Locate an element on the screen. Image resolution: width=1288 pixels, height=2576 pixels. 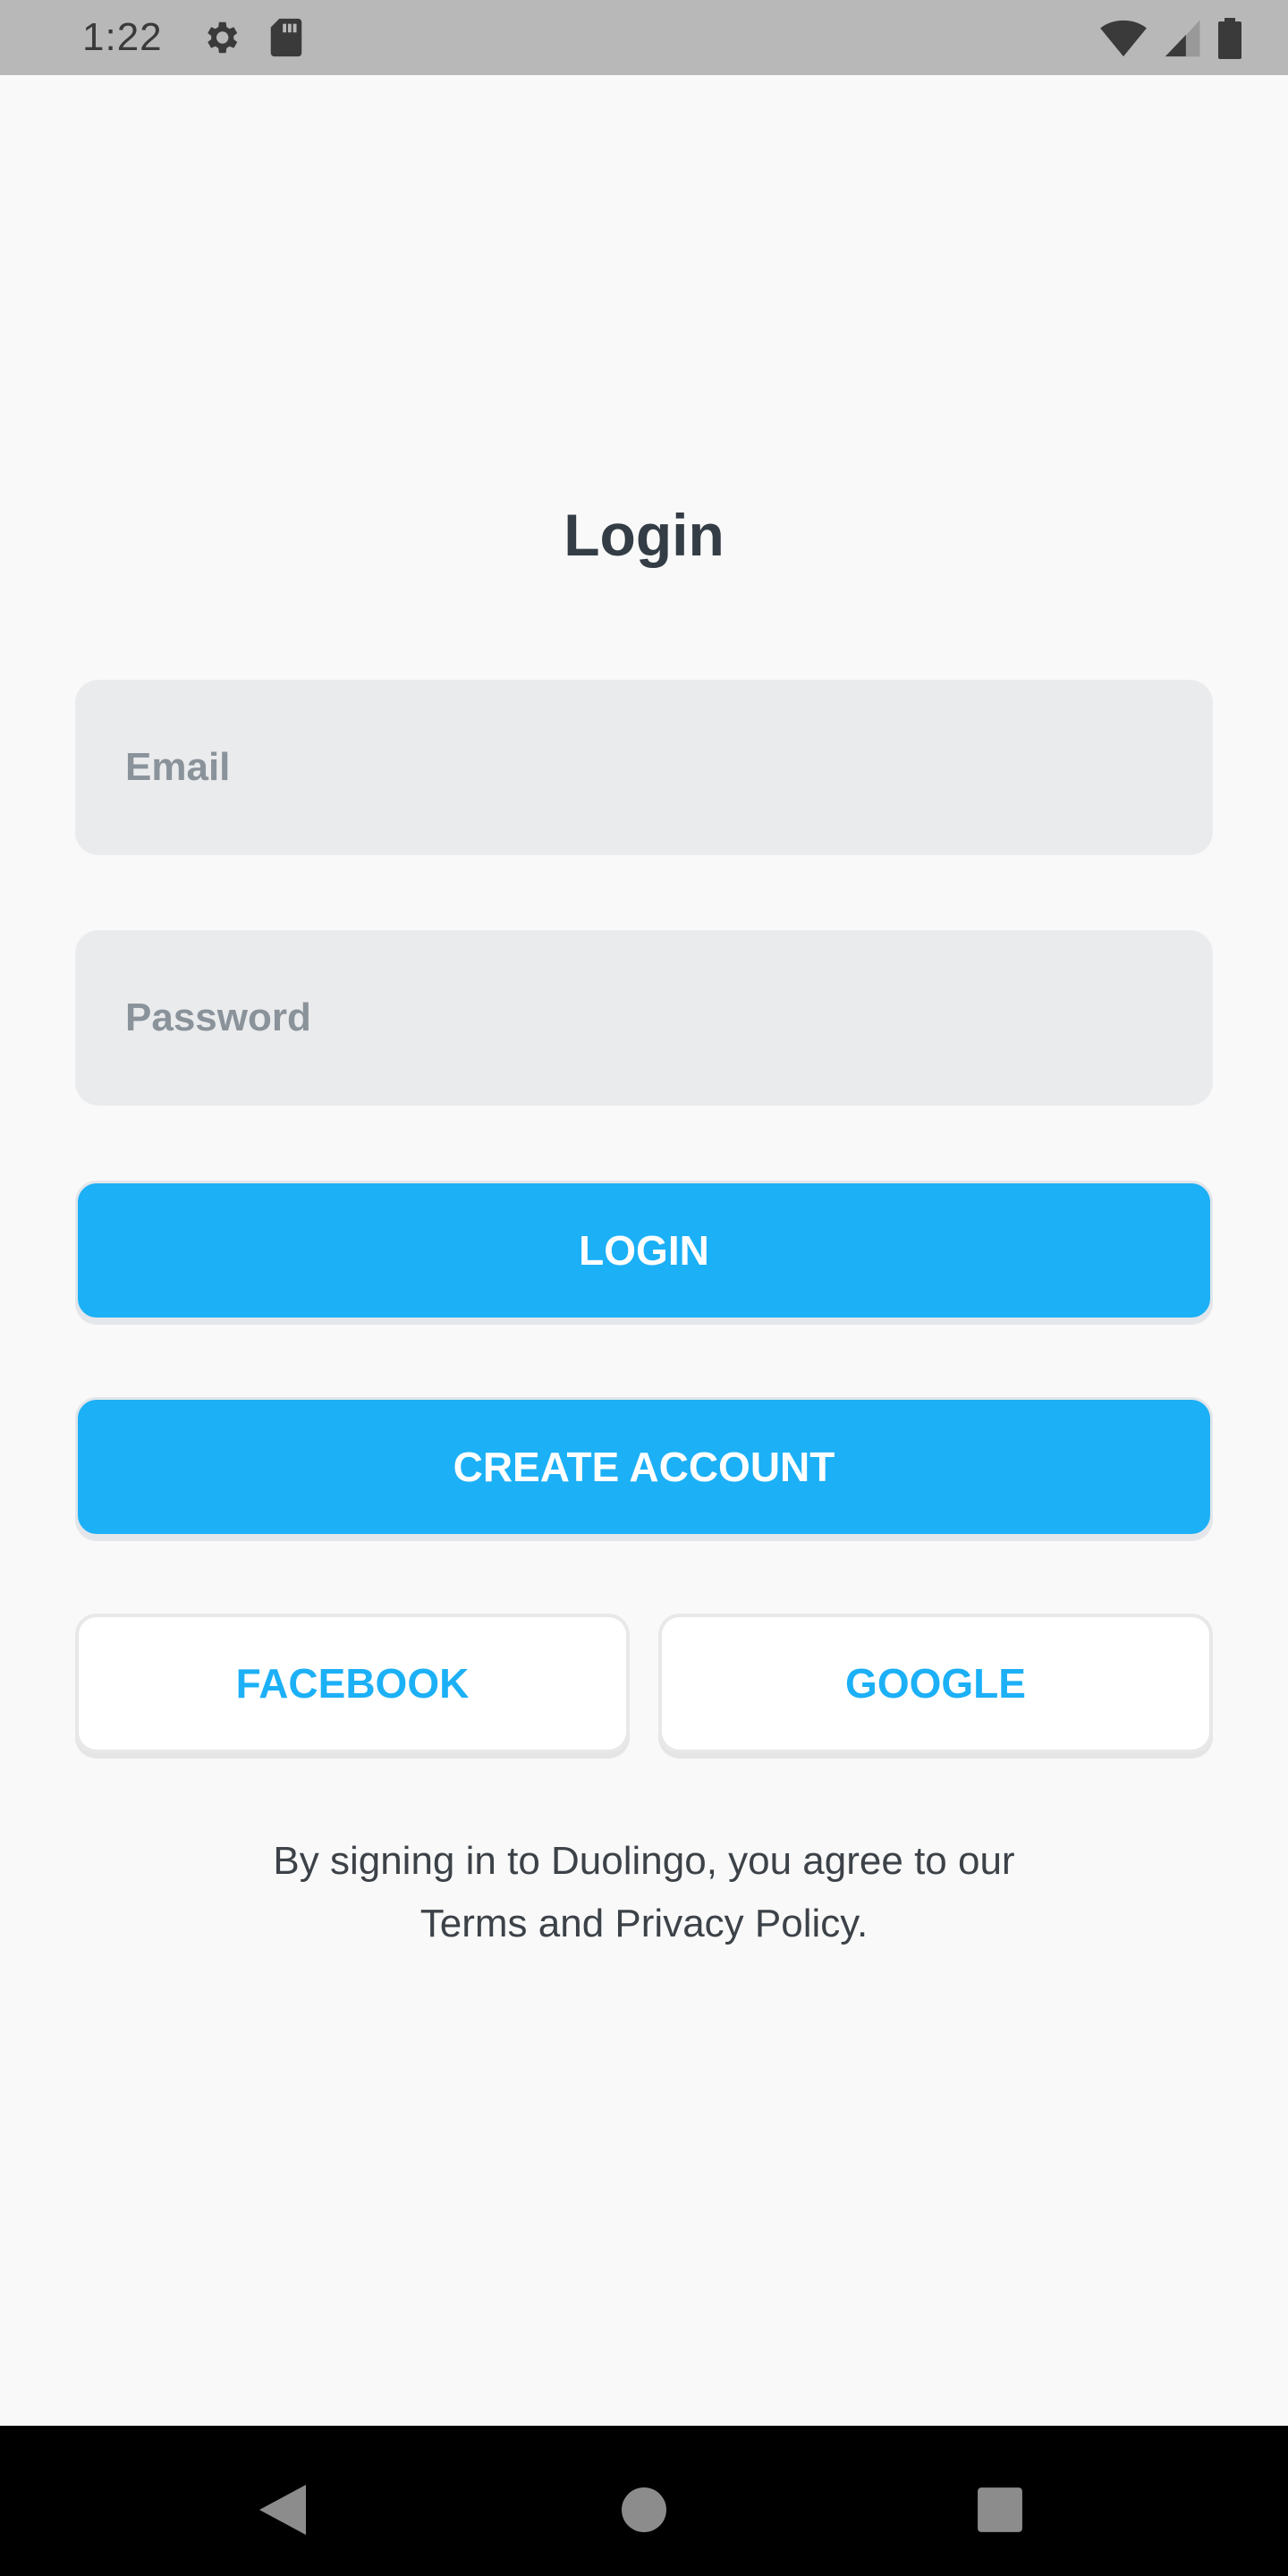
facebook-button-label: FACEBOOK is located at coordinates (352, 1683).